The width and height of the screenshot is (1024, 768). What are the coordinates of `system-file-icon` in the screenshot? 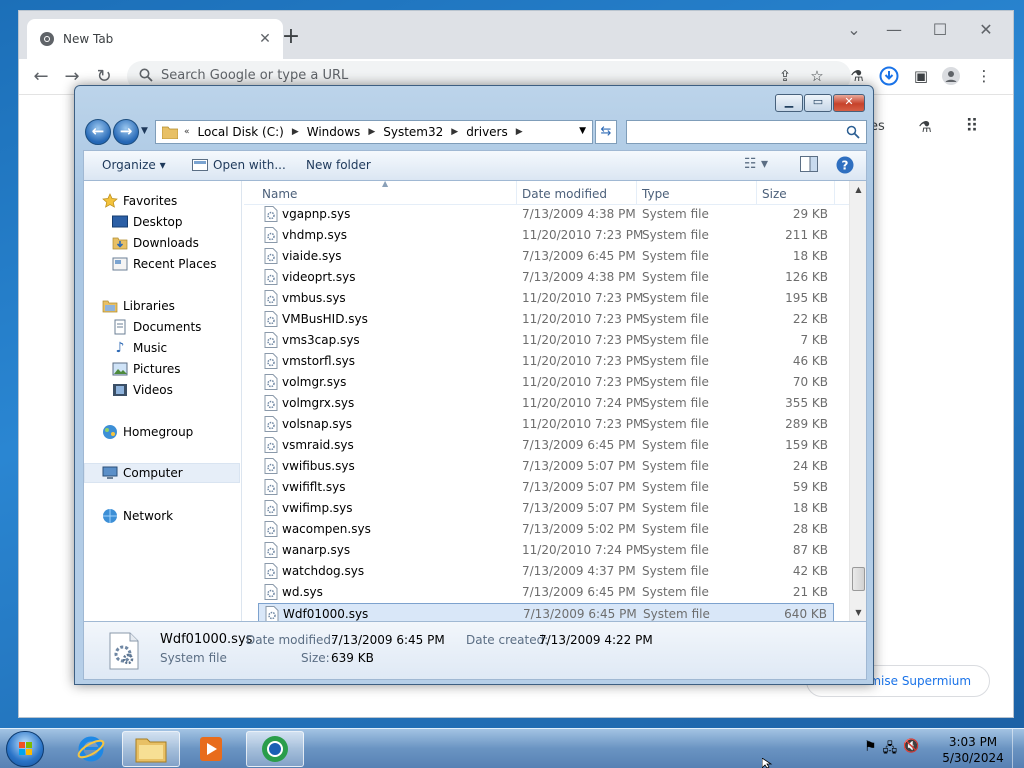 It's located at (271, 445).